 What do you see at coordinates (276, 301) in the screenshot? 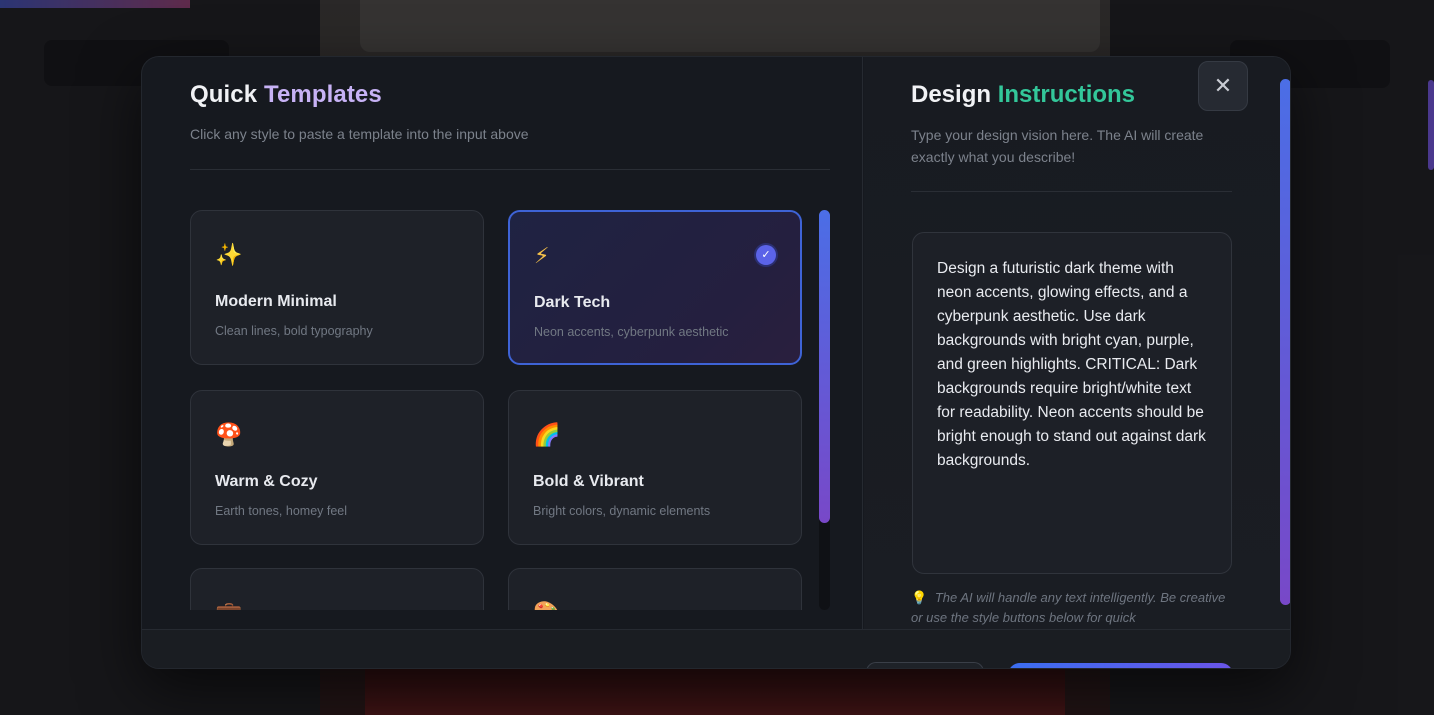
I see `template-card-title: Modern Minimal` at bounding box center [276, 301].